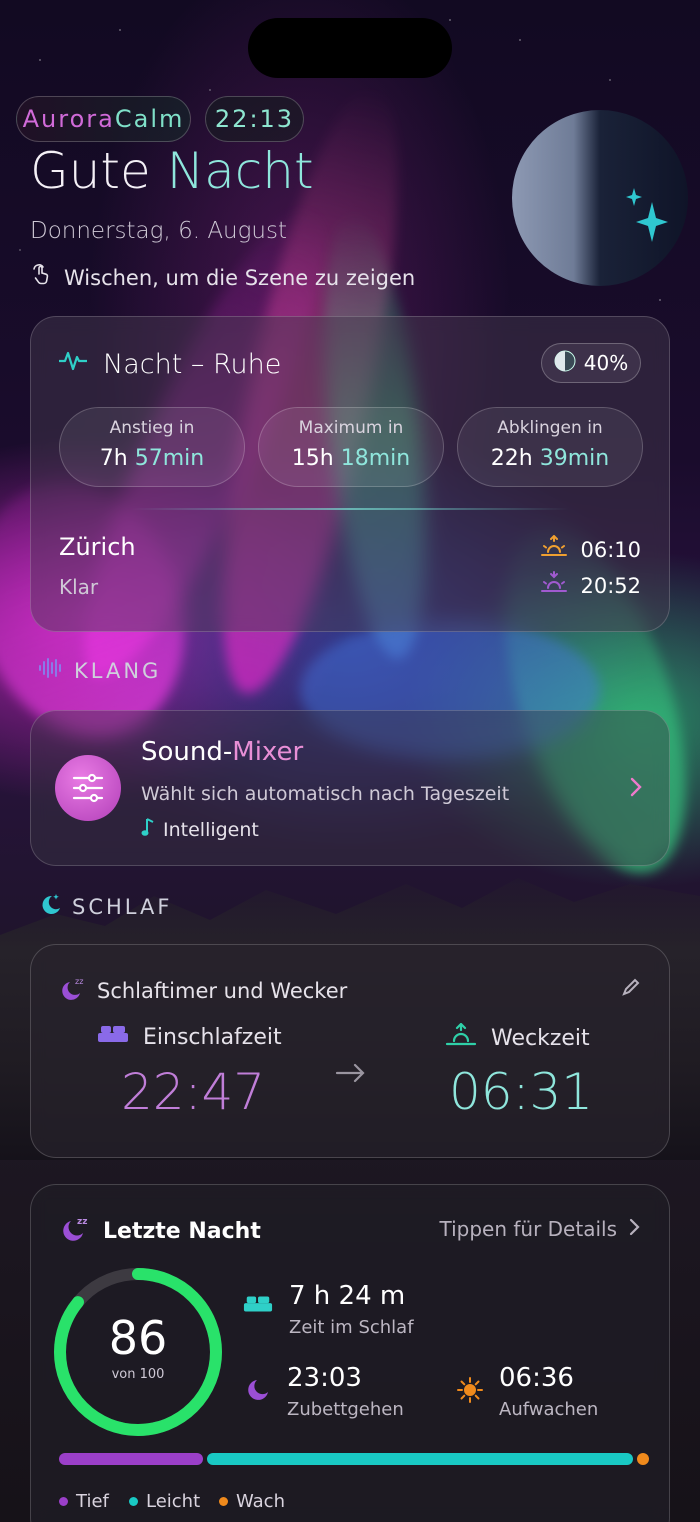 Image resolution: width=700 pixels, height=1522 pixels. I want to click on section-header-sleep: SCHLAF, so click(105, 906).